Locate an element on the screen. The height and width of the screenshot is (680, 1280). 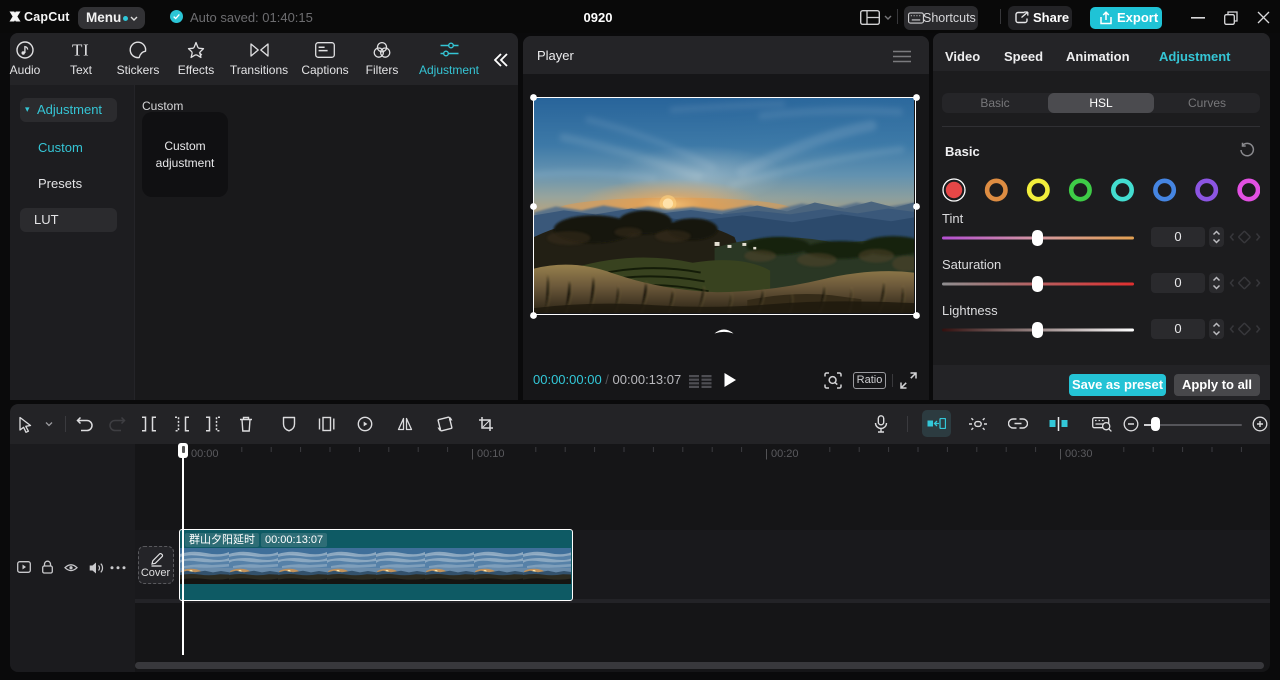
svg-text: 00:00 is located at coordinates (205, 454).